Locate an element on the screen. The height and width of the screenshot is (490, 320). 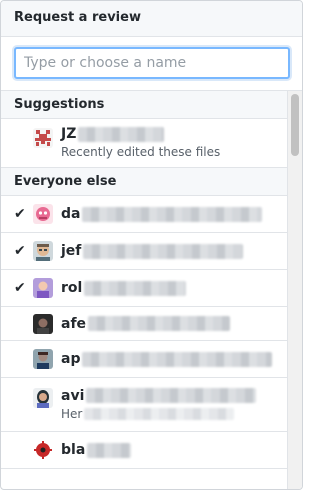
suggestion-item-jz: JZ Recently edited these files is located at coordinates (144, 143).